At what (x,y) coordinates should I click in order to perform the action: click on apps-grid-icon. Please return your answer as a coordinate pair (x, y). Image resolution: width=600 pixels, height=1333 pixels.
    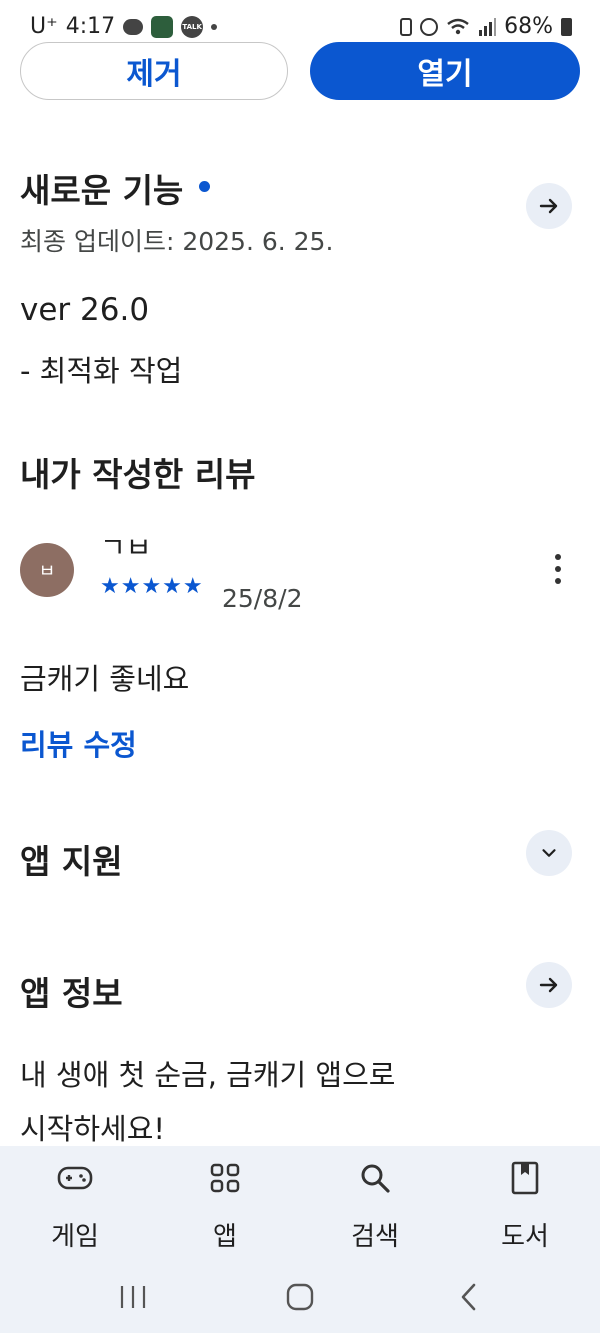
    Looking at the image, I should click on (225, 1178).